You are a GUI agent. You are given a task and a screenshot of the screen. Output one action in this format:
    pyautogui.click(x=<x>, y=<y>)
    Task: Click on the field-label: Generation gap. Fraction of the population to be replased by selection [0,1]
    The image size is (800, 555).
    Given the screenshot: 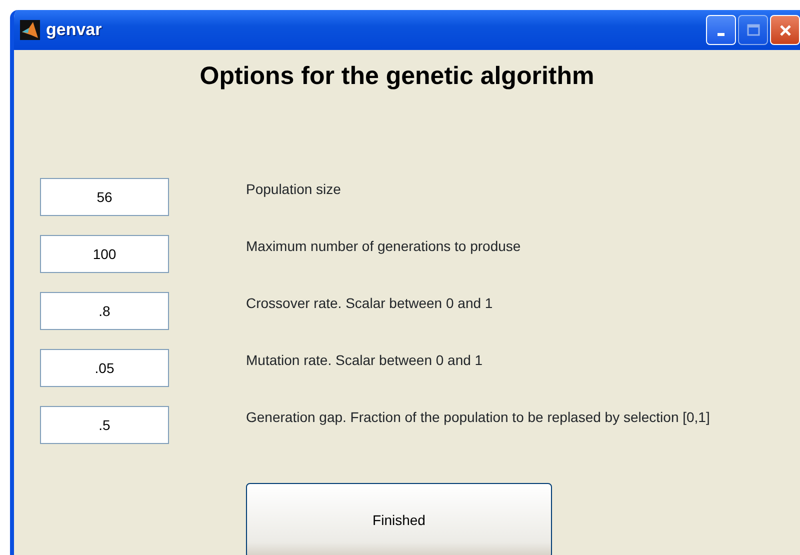 What is the action you would take?
    pyautogui.click(x=478, y=417)
    